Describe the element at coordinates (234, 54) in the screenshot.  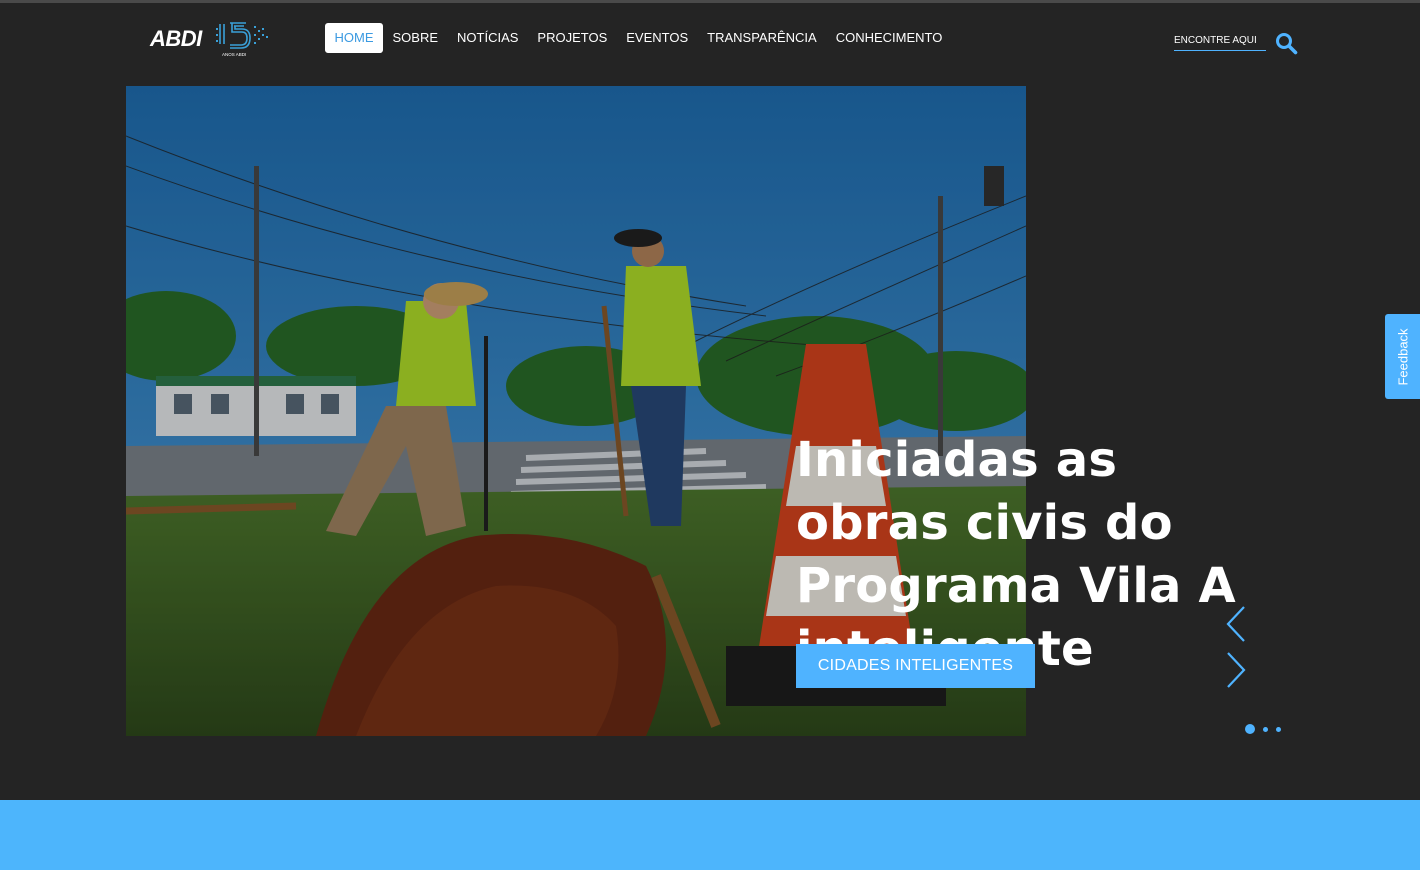
I see `logo-badge-caption: ANOS ABDI` at that location.